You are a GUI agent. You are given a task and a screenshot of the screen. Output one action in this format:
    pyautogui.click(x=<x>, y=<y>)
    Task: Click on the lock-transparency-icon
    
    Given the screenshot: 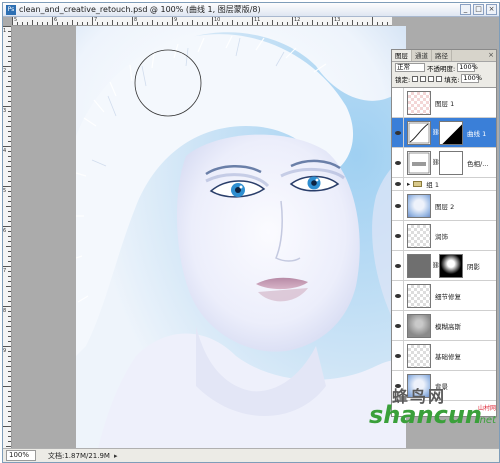 What is the action you would take?
    pyautogui.click(x=415, y=78)
    